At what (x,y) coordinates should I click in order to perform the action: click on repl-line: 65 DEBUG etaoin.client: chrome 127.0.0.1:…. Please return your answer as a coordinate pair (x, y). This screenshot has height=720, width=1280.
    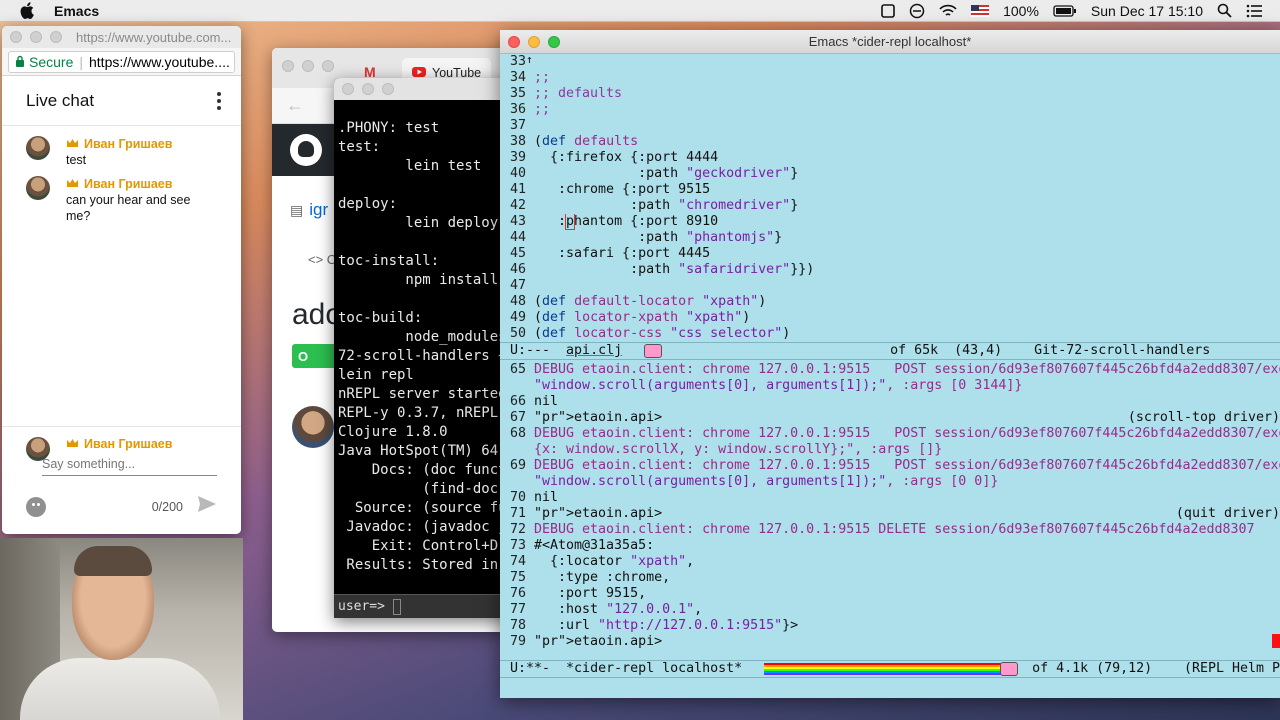
    Looking at the image, I should click on (890, 370).